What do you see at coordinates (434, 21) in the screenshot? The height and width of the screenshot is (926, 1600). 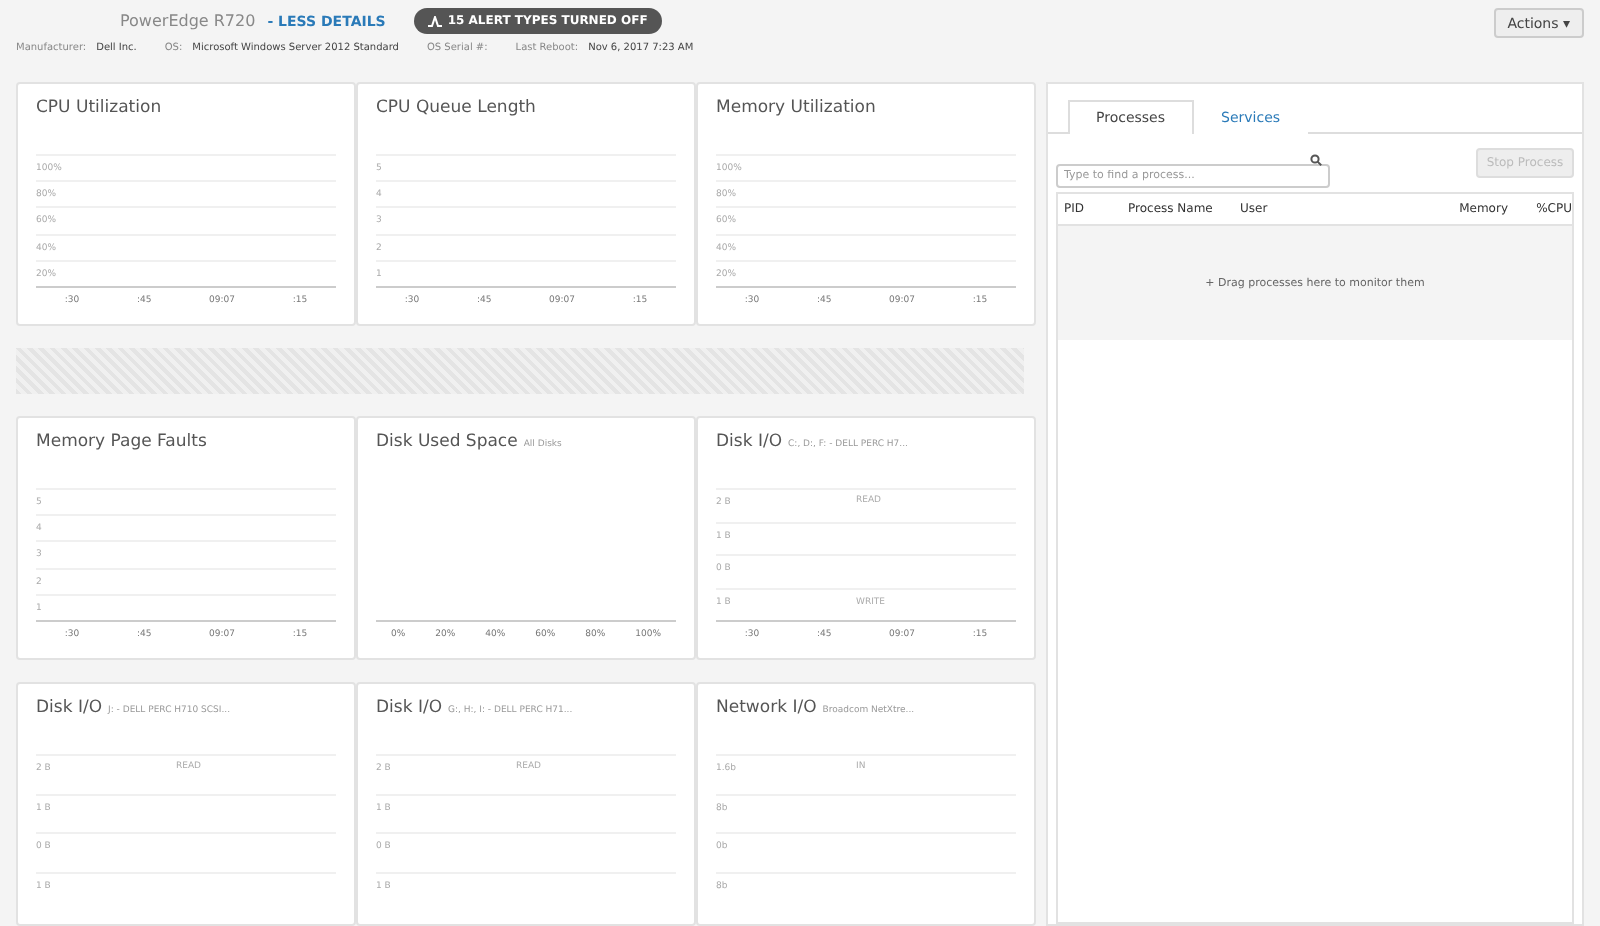 I see `waveform-icon` at bounding box center [434, 21].